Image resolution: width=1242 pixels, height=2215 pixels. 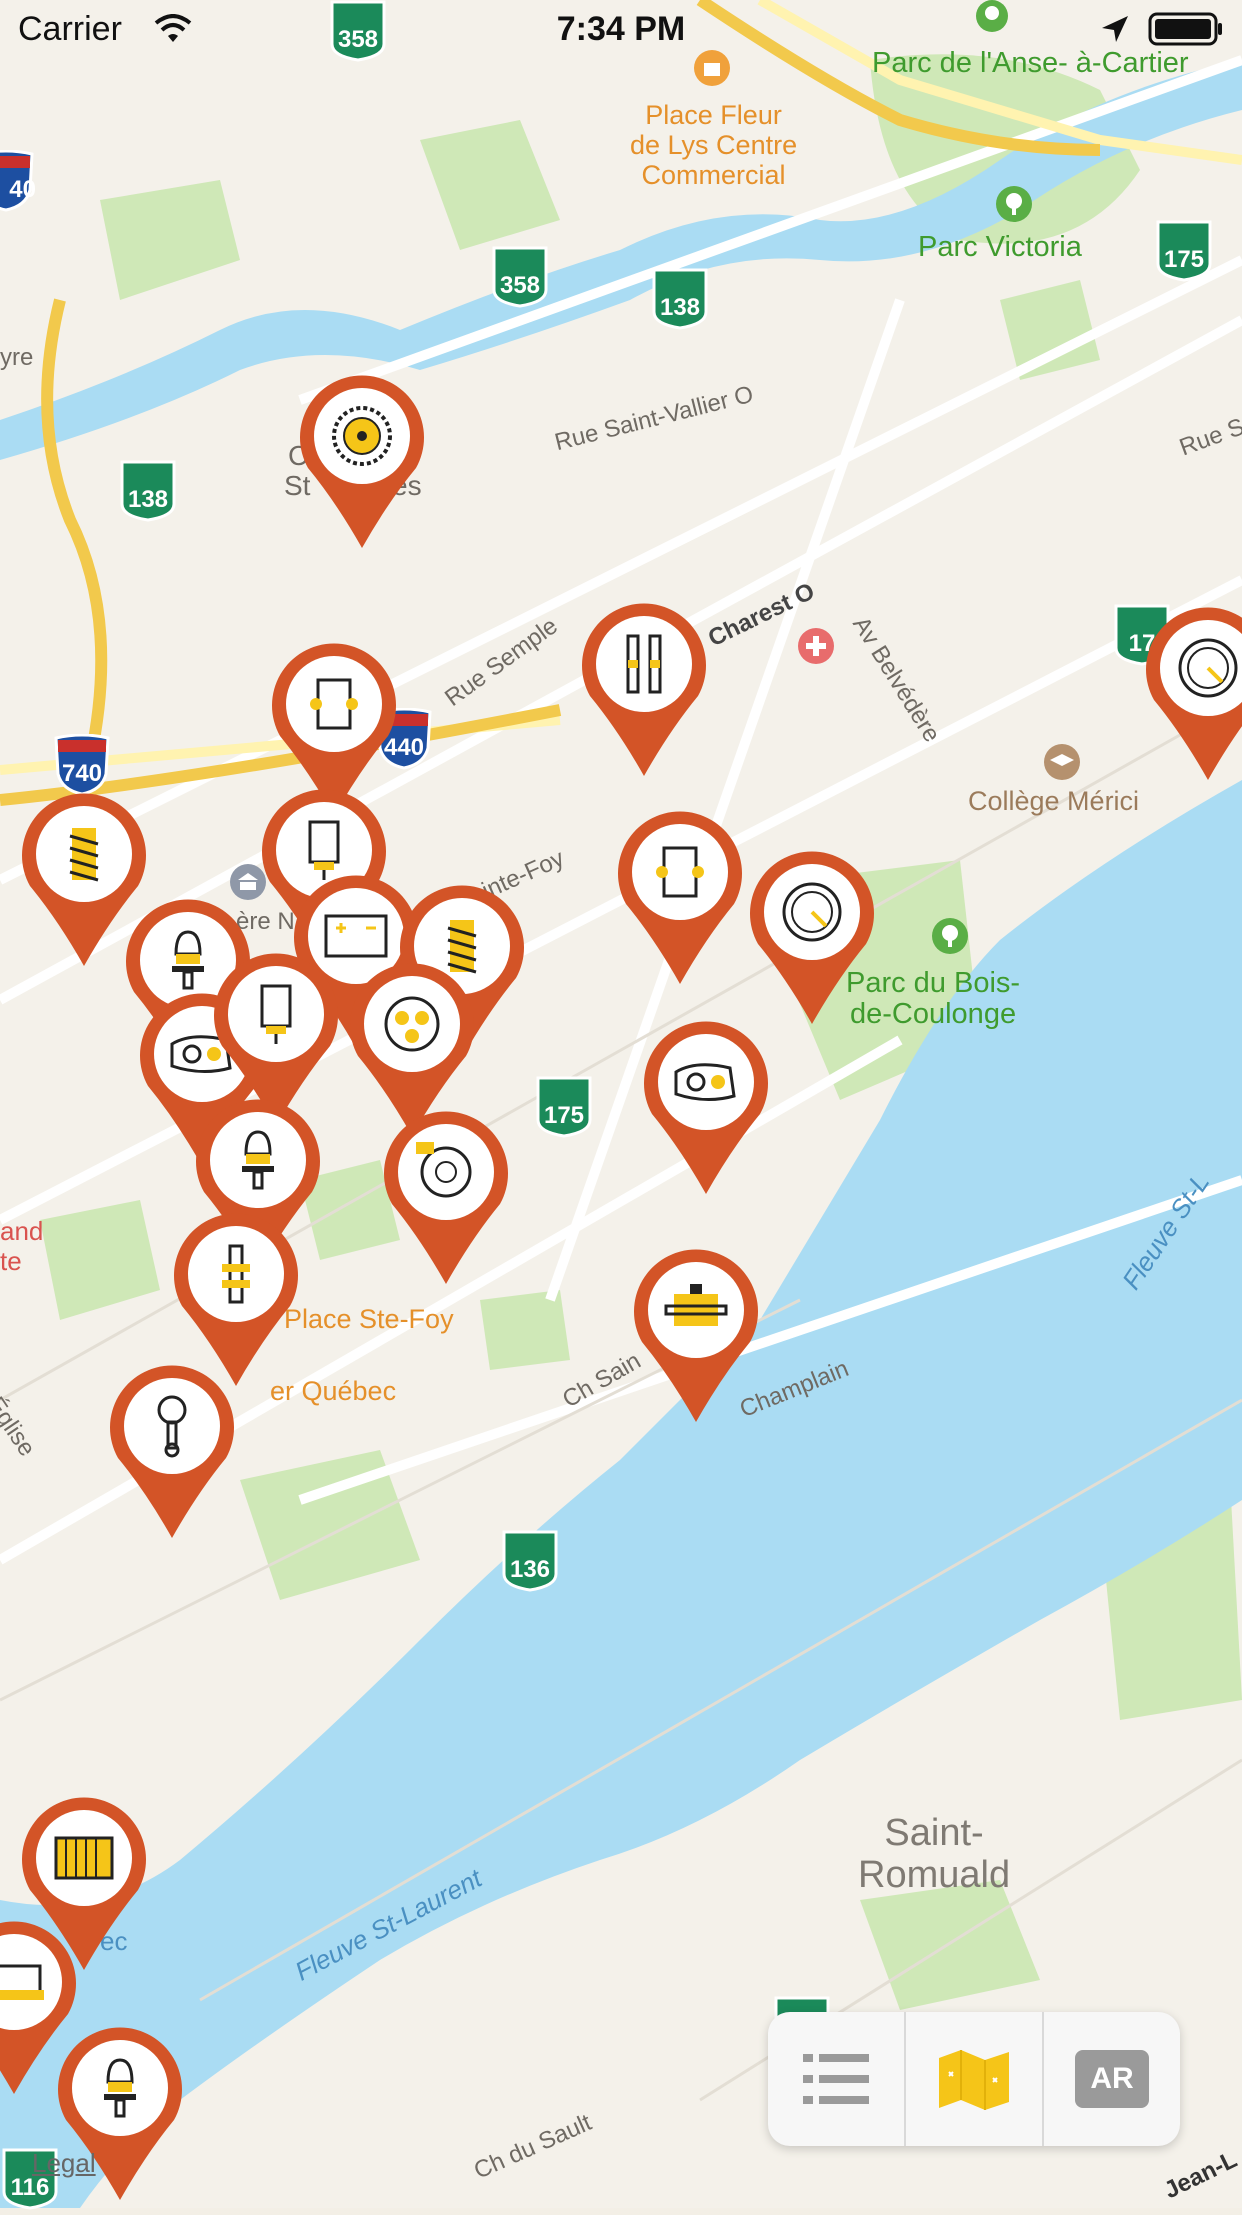 I want to click on street-label-yre: yre, so click(x=17, y=357).